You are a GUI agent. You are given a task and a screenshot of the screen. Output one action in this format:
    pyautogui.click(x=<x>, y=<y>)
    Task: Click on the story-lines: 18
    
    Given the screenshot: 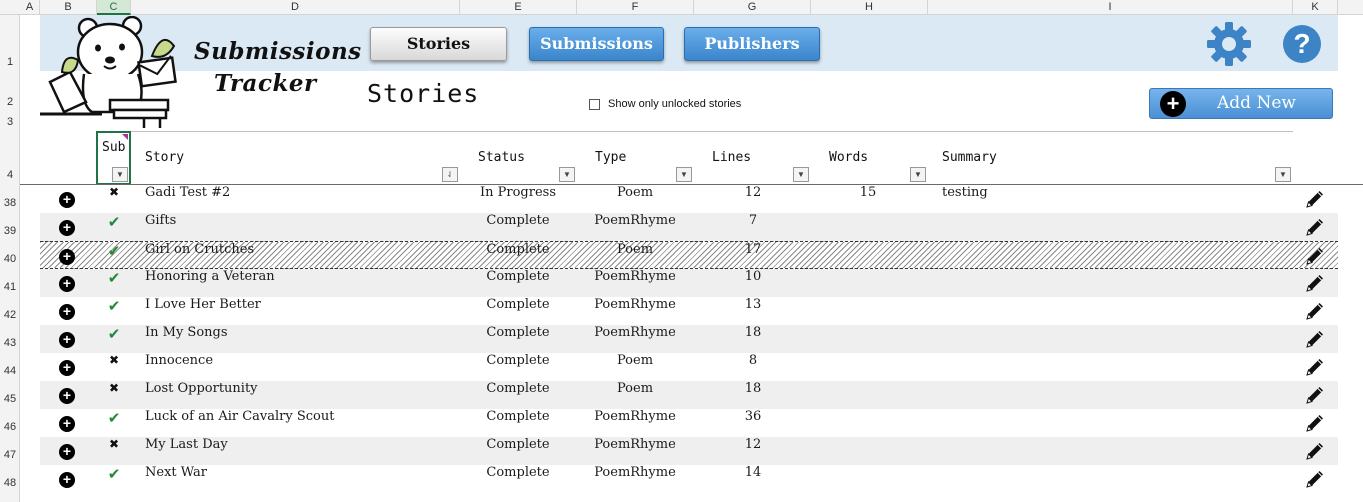 What is the action you would take?
    pyautogui.click(x=753, y=388)
    